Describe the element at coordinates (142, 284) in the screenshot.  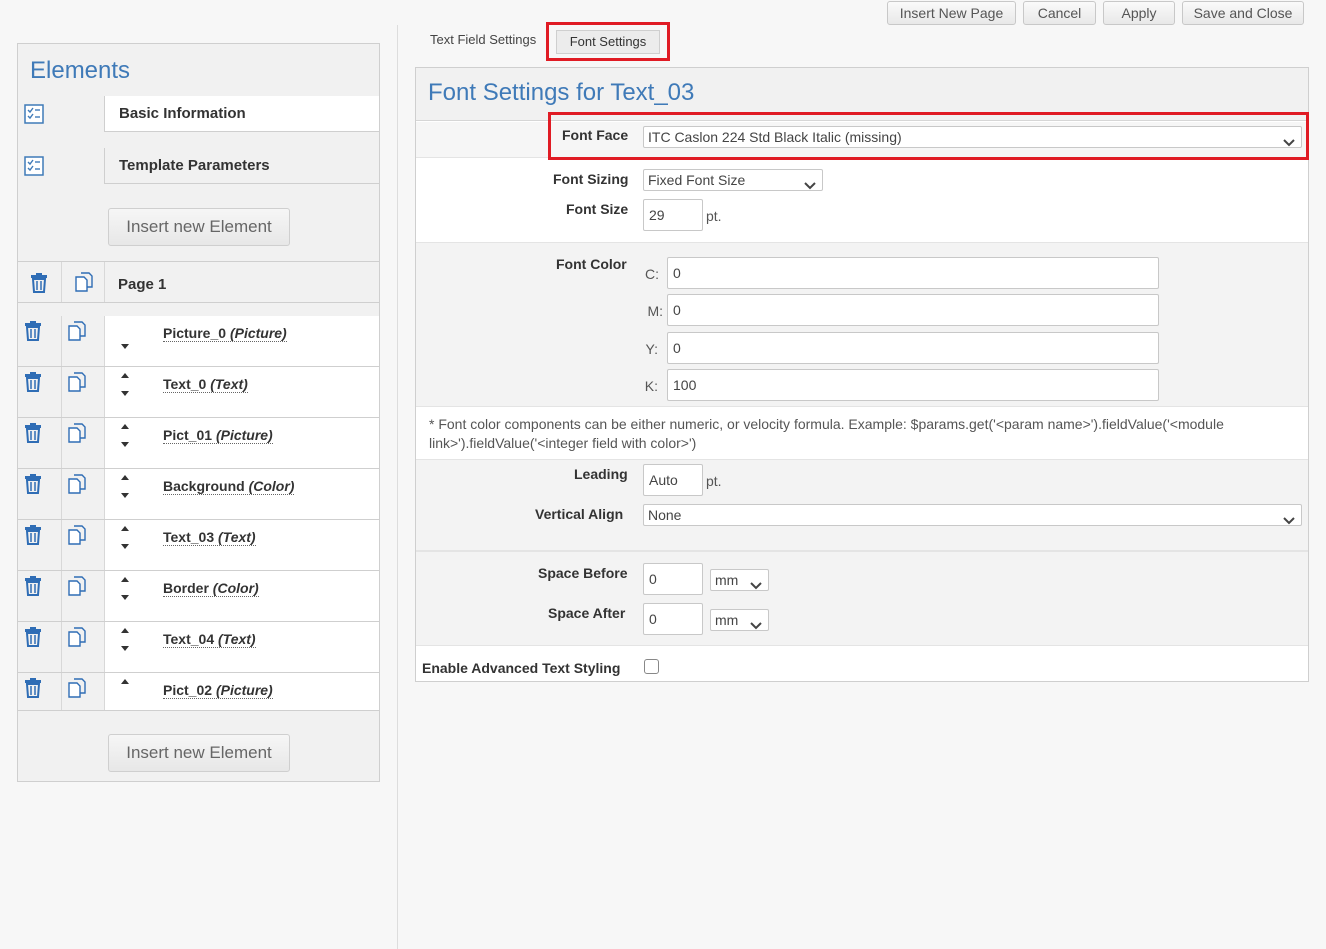
I see `page-label: Page 1` at that location.